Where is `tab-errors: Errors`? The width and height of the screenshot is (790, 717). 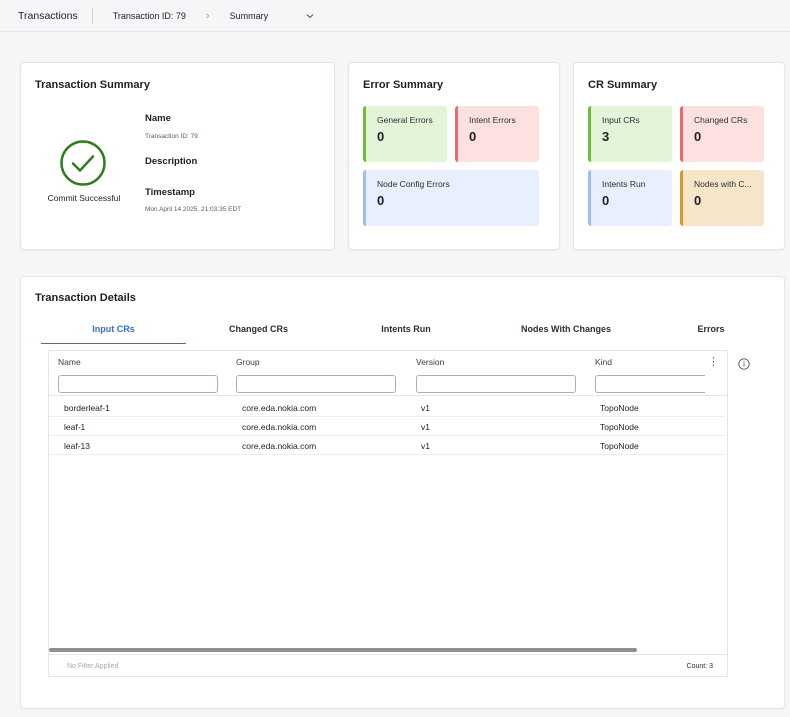 tab-errors: Errors is located at coordinates (711, 329).